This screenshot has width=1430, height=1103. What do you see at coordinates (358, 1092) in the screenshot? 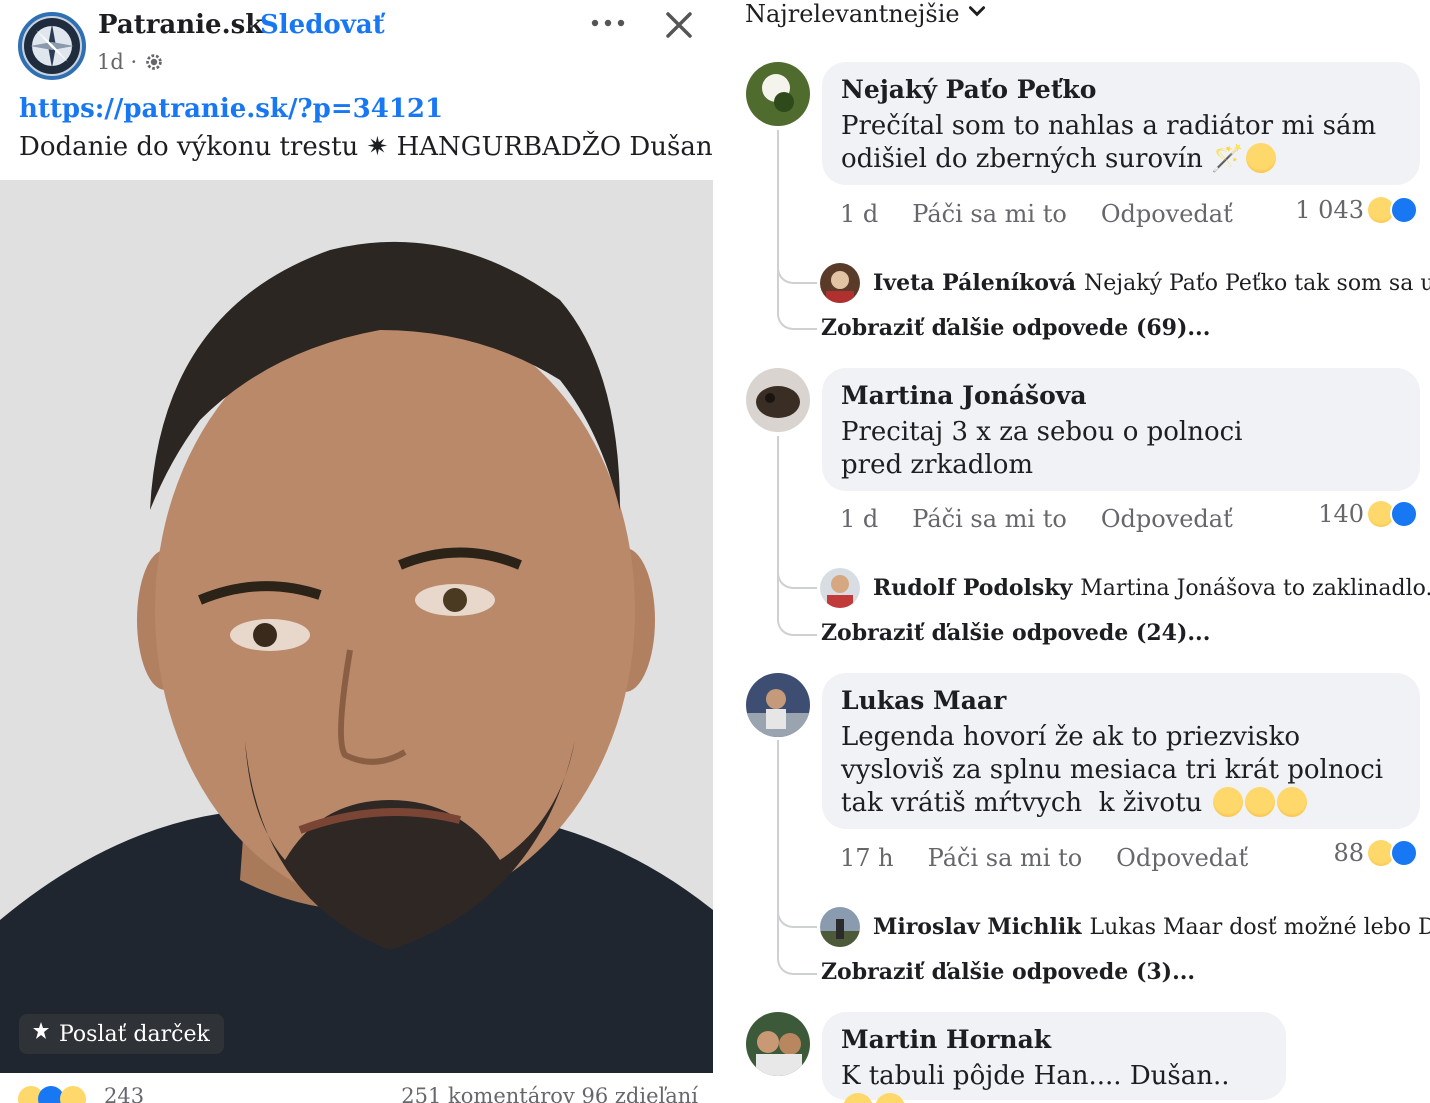
I see `reactions-bar: 243 251 komentárov 96 zdieľaní` at bounding box center [358, 1092].